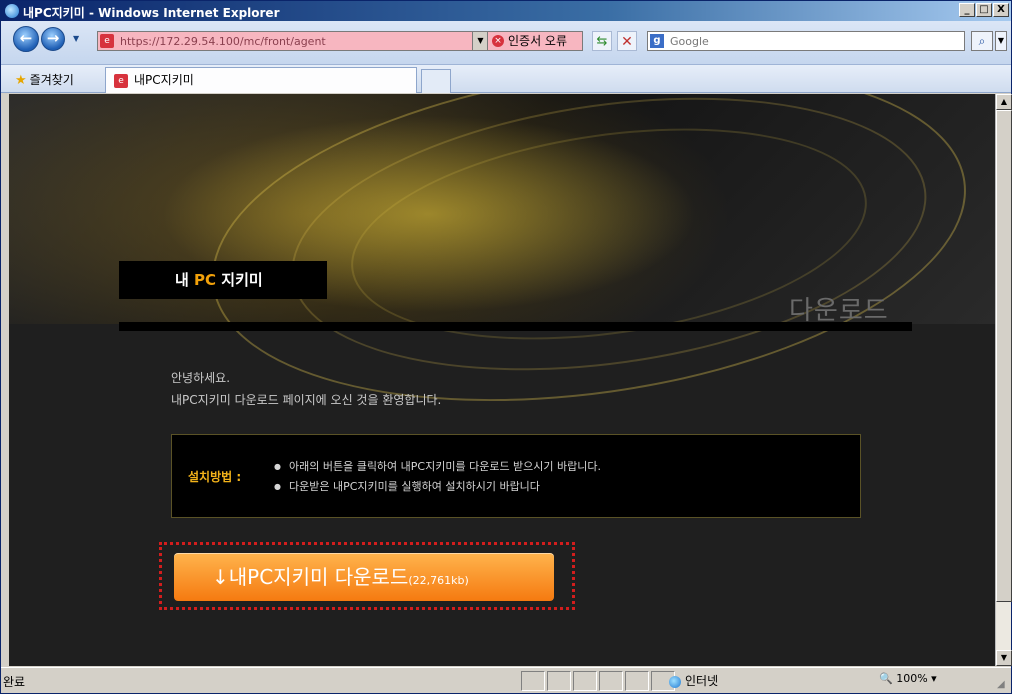 This screenshot has width=1012, height=694. What do you see at coordinates (51, 80) in the screenshot?
I see `favorites-label: 즐겨찾기` at bounding box center [51, 80].